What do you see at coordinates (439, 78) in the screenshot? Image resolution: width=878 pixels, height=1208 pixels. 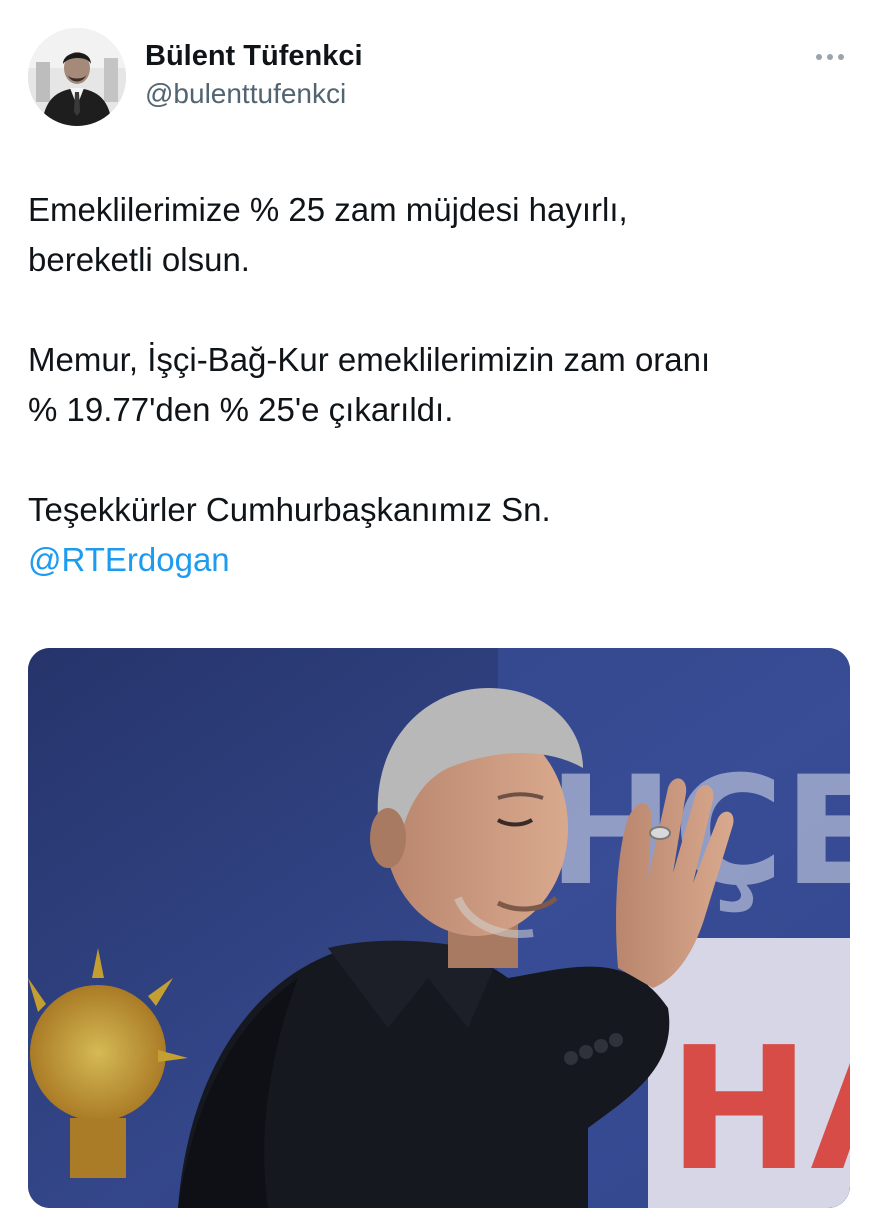 I see `tweet-header: Bülent Tüfenkci @bulenttufenkci` at bounding box center [439, 78].